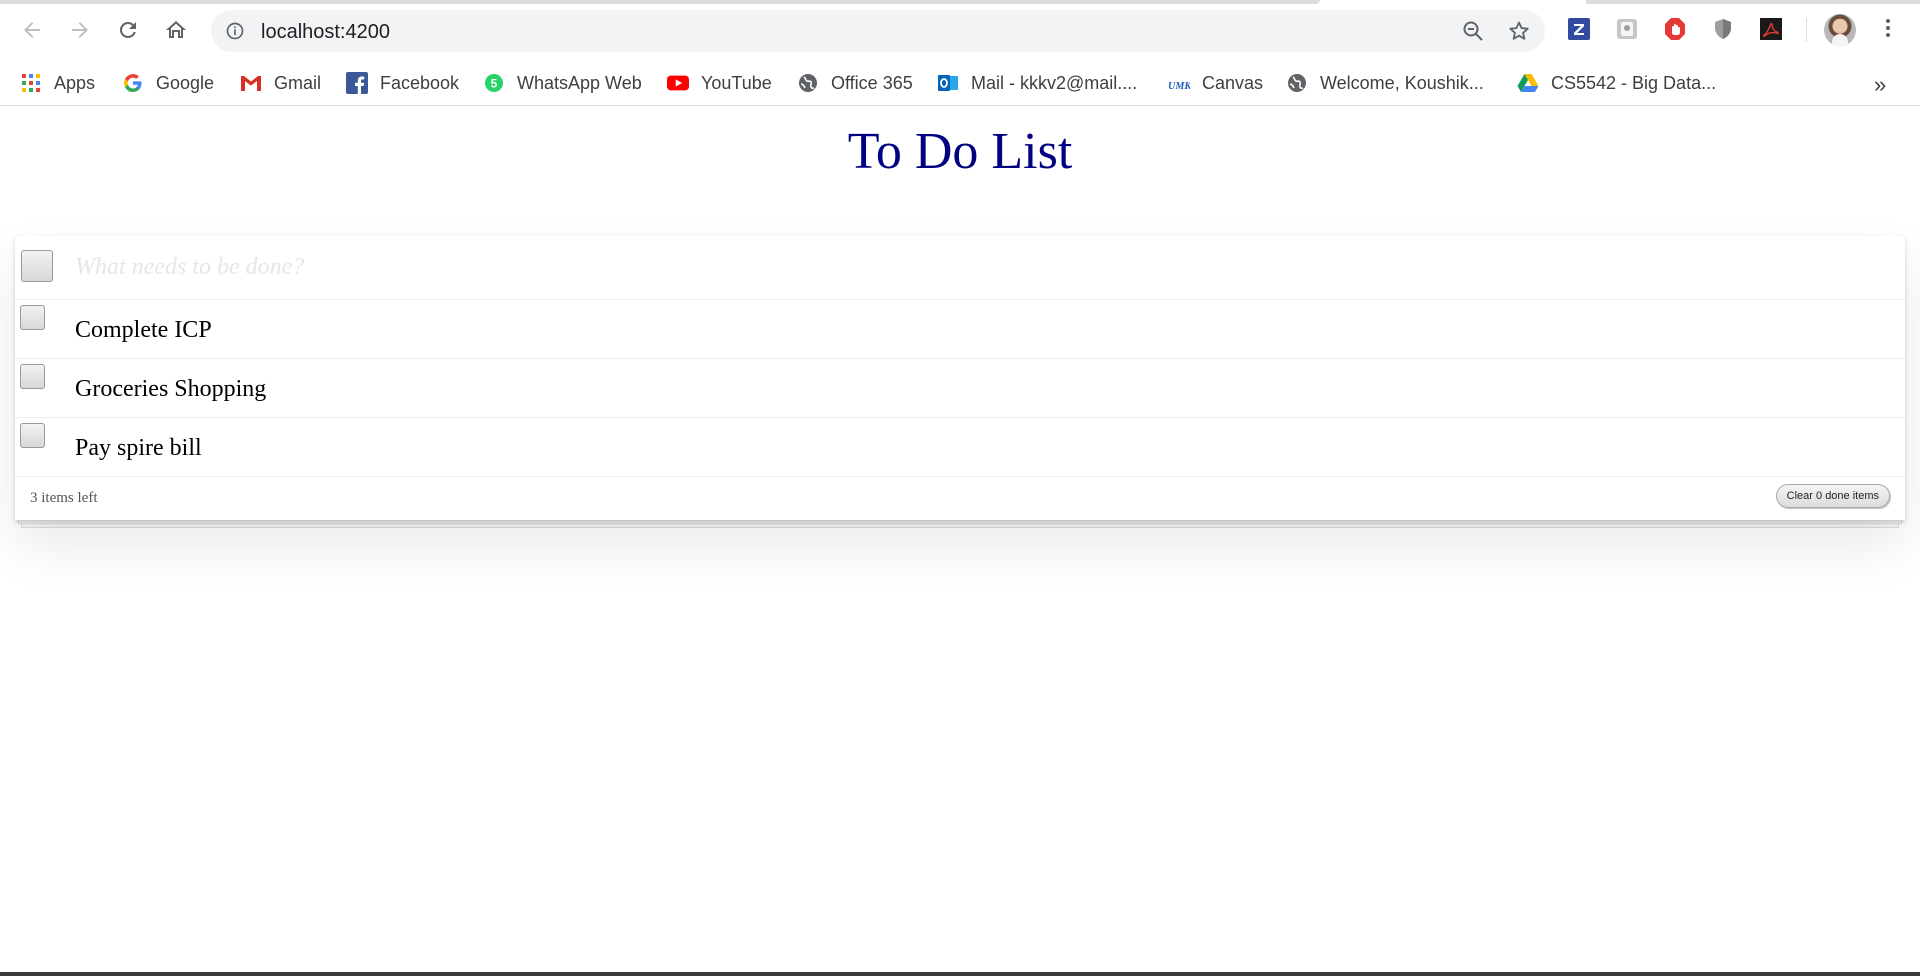 The height and width of the screenshot is (976, 1920). I want to click on new-todo-input, so click(975, 267).